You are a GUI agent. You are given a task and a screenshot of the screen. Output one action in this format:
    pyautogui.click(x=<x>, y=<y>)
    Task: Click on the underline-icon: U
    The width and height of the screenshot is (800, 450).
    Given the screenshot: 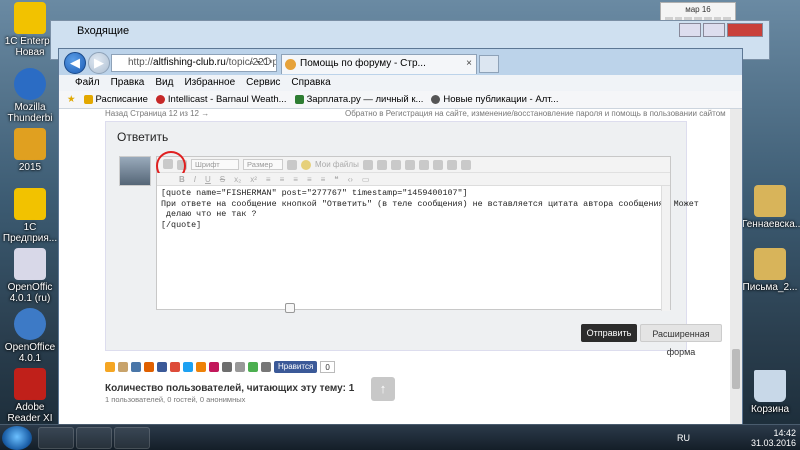 What is the action you would take?
    pyautogui.click(x=208, y=179)
    